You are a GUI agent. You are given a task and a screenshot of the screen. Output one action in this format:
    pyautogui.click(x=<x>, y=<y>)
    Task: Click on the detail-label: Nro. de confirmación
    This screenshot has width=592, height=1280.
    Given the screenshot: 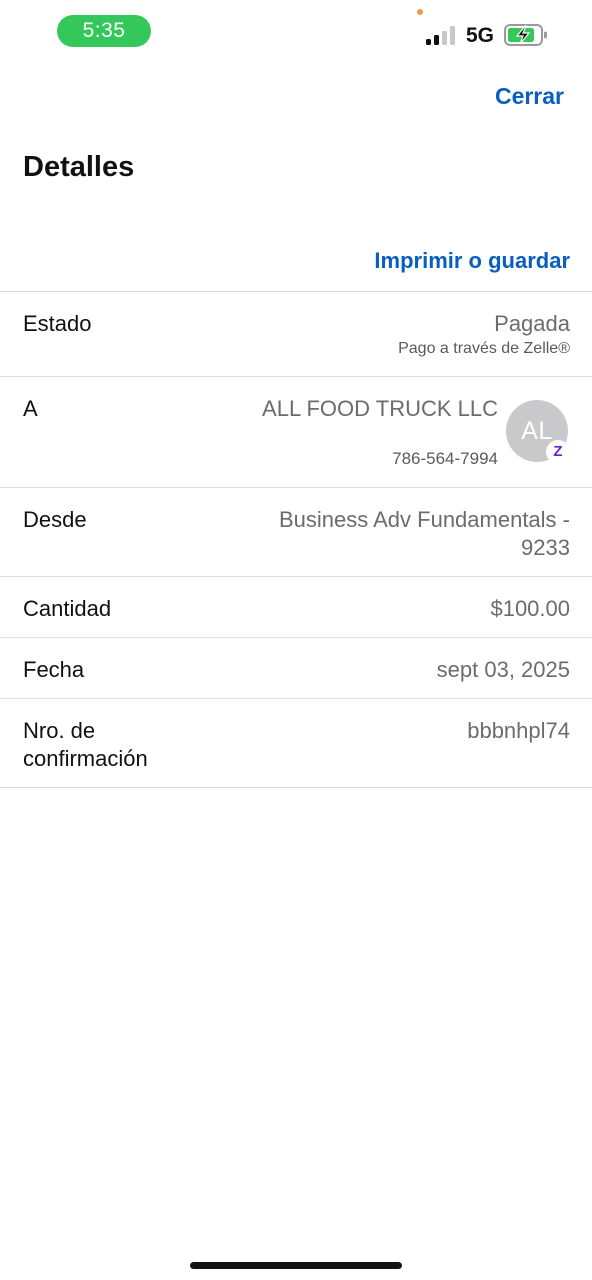 What is the action you would take?
    pyautogui.click(x=85, y=744)
    